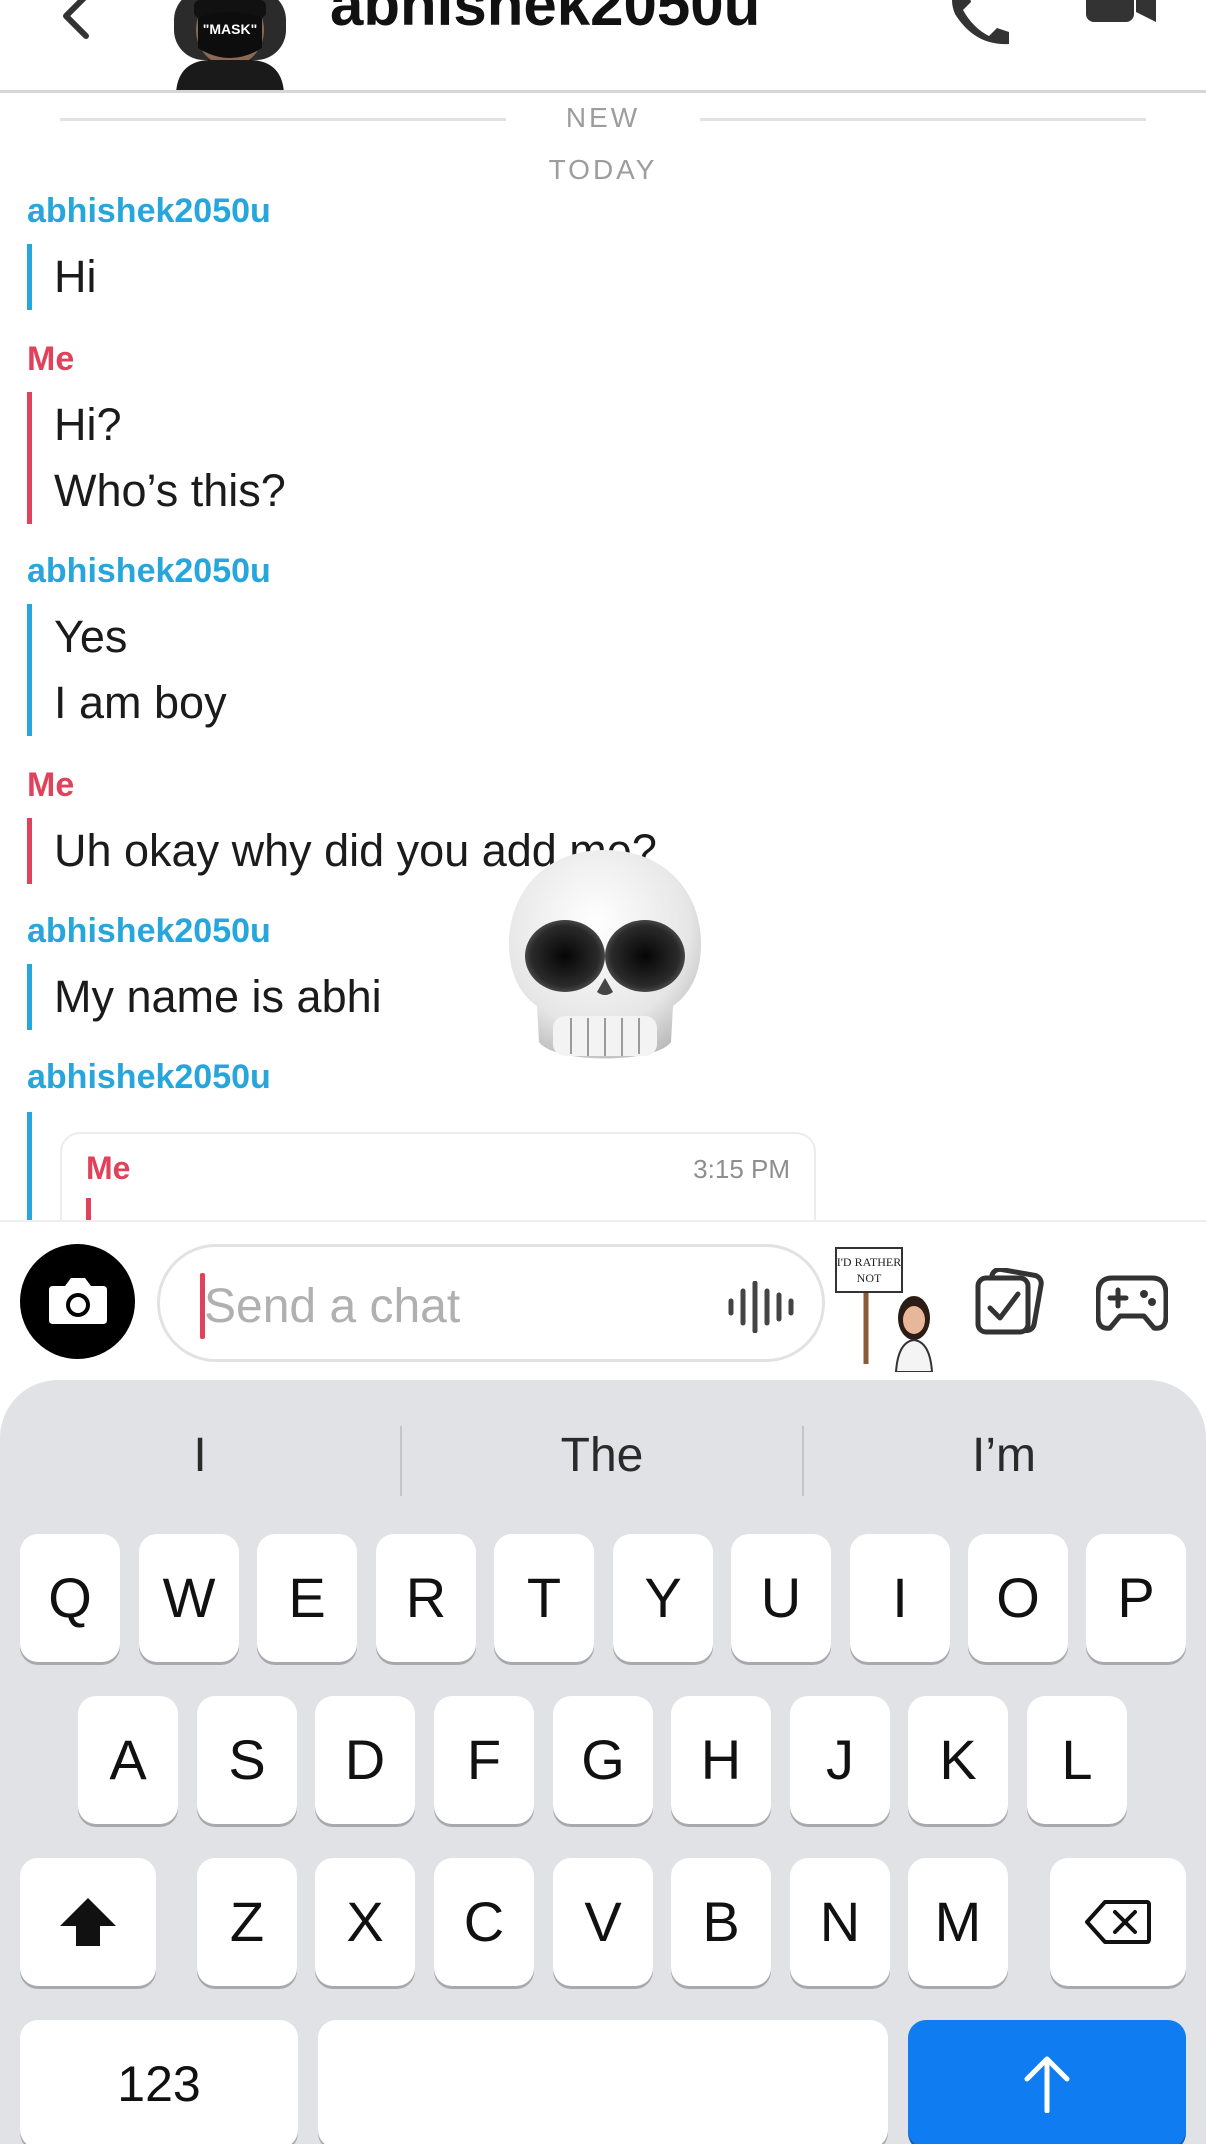  Describe the element at coordinates (365, 1922) in the screenshot. I see `key-x: X` at that location.